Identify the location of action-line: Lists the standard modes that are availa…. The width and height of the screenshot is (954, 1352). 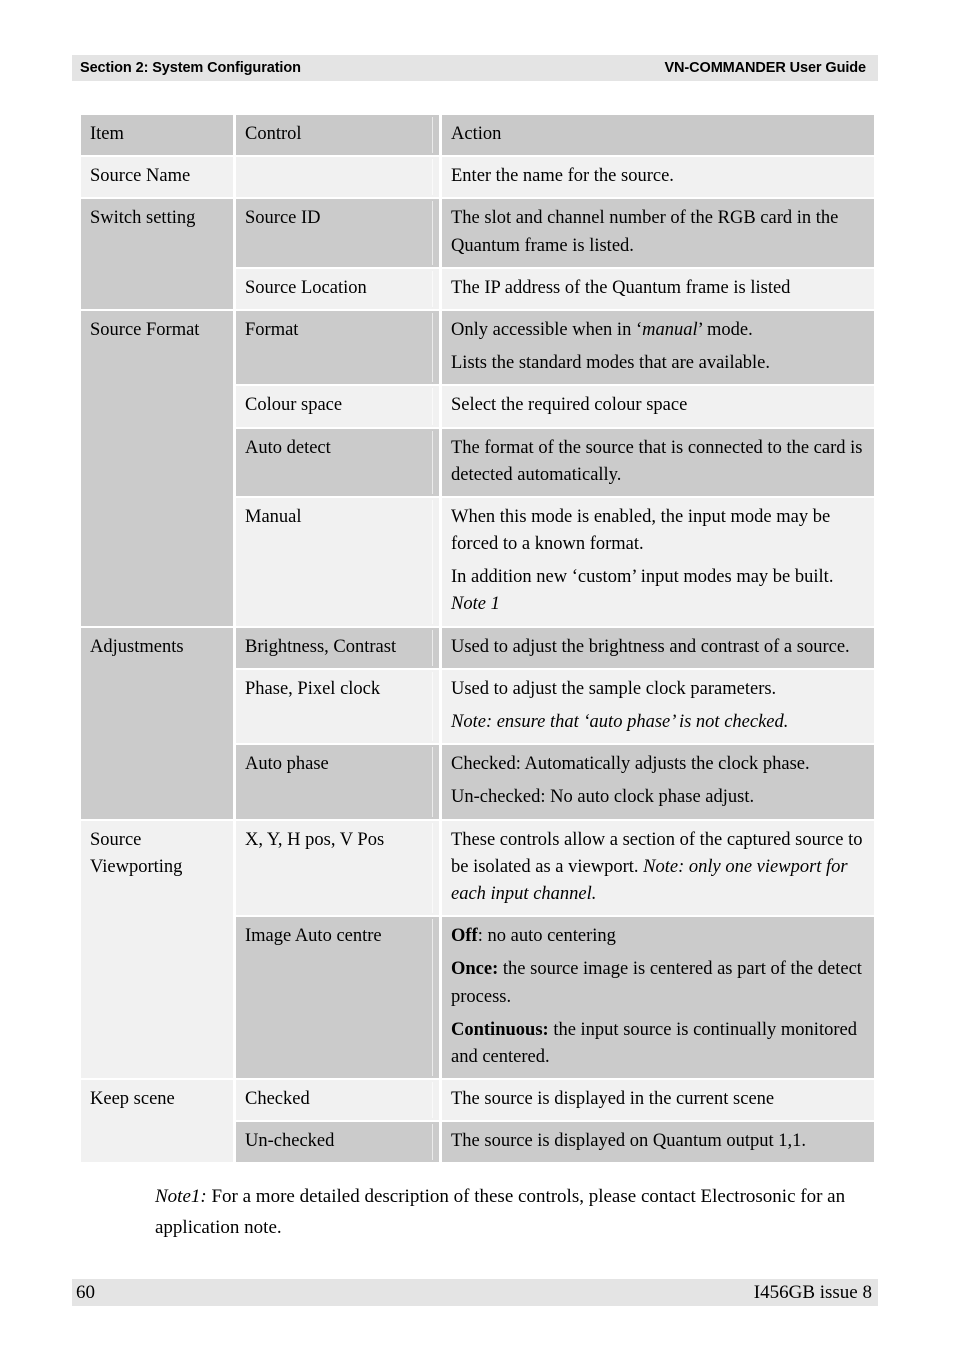
(611, 363).